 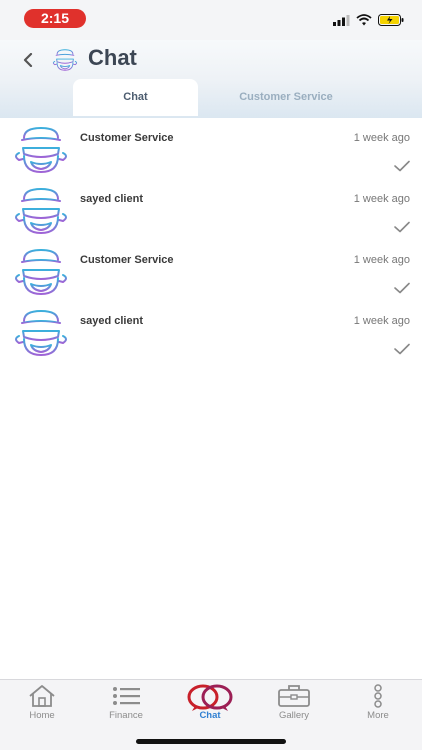 What do you see at coordinates (126, 696) in the screenshot?
I see `list-icon` at bounding box center [126, 696].